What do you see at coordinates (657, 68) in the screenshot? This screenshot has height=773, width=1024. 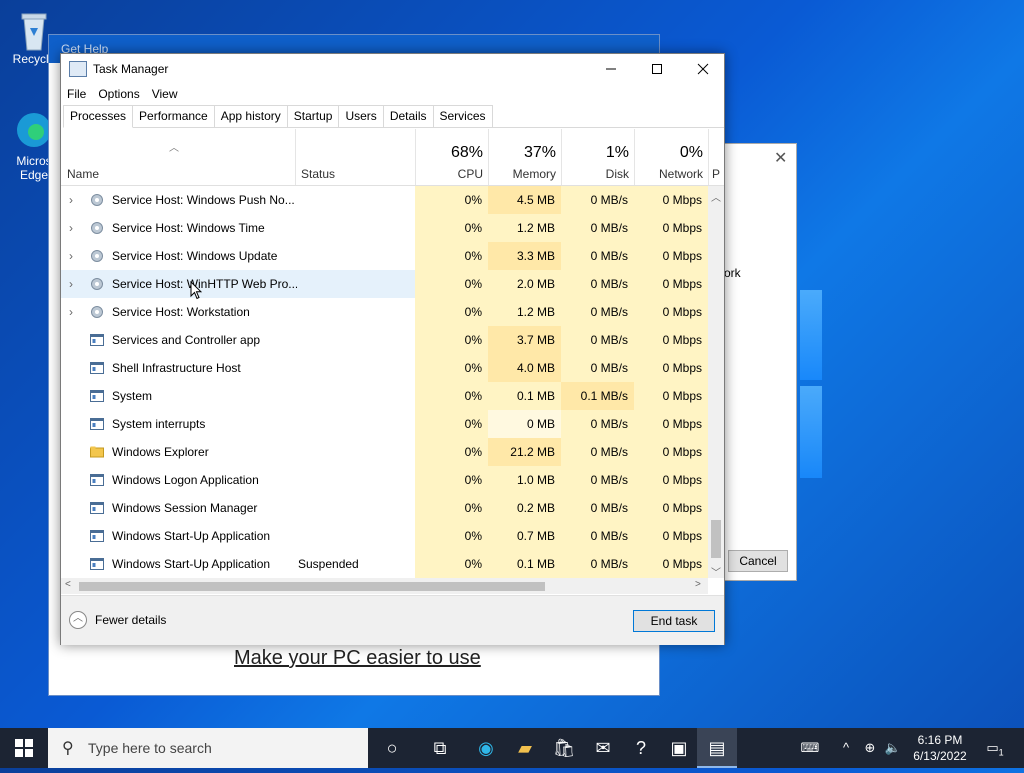 I see `maximize-button` at bounding box center [657, 68].